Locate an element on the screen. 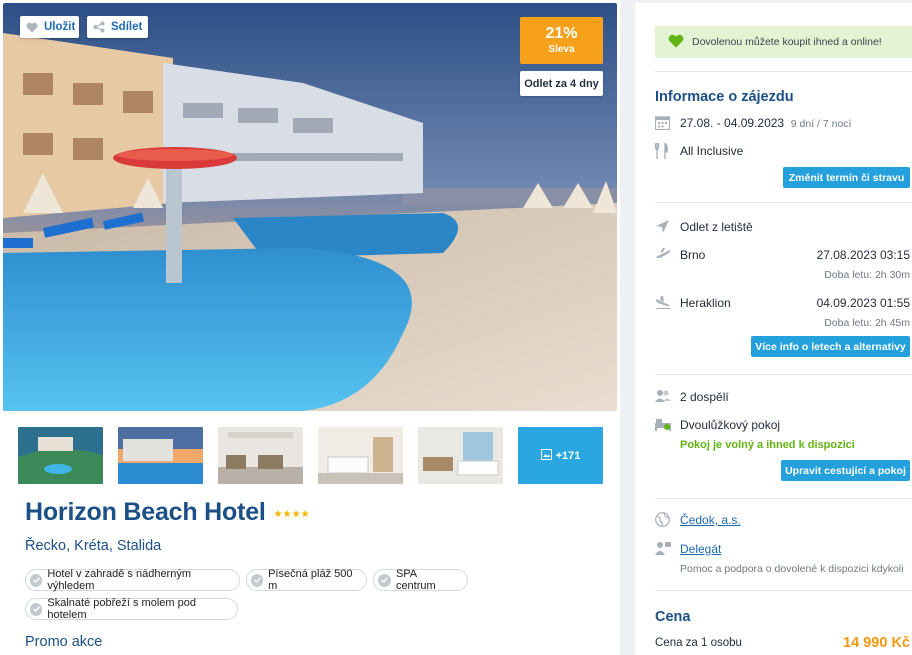 This screenshot has width=912, height=655. flight-info-button: Více info o letech a alternativy is located at coordinates (830, 346).